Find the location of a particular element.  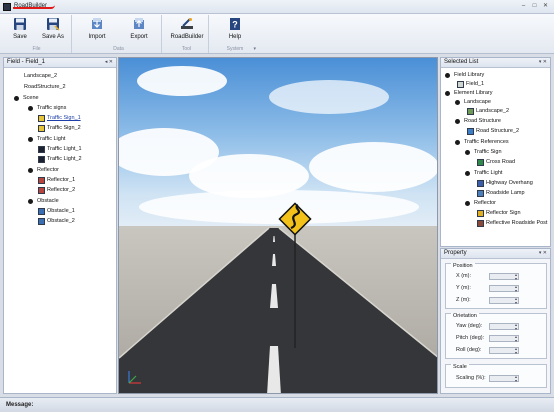

cross-road-icon is located at coordinates (480, 162).